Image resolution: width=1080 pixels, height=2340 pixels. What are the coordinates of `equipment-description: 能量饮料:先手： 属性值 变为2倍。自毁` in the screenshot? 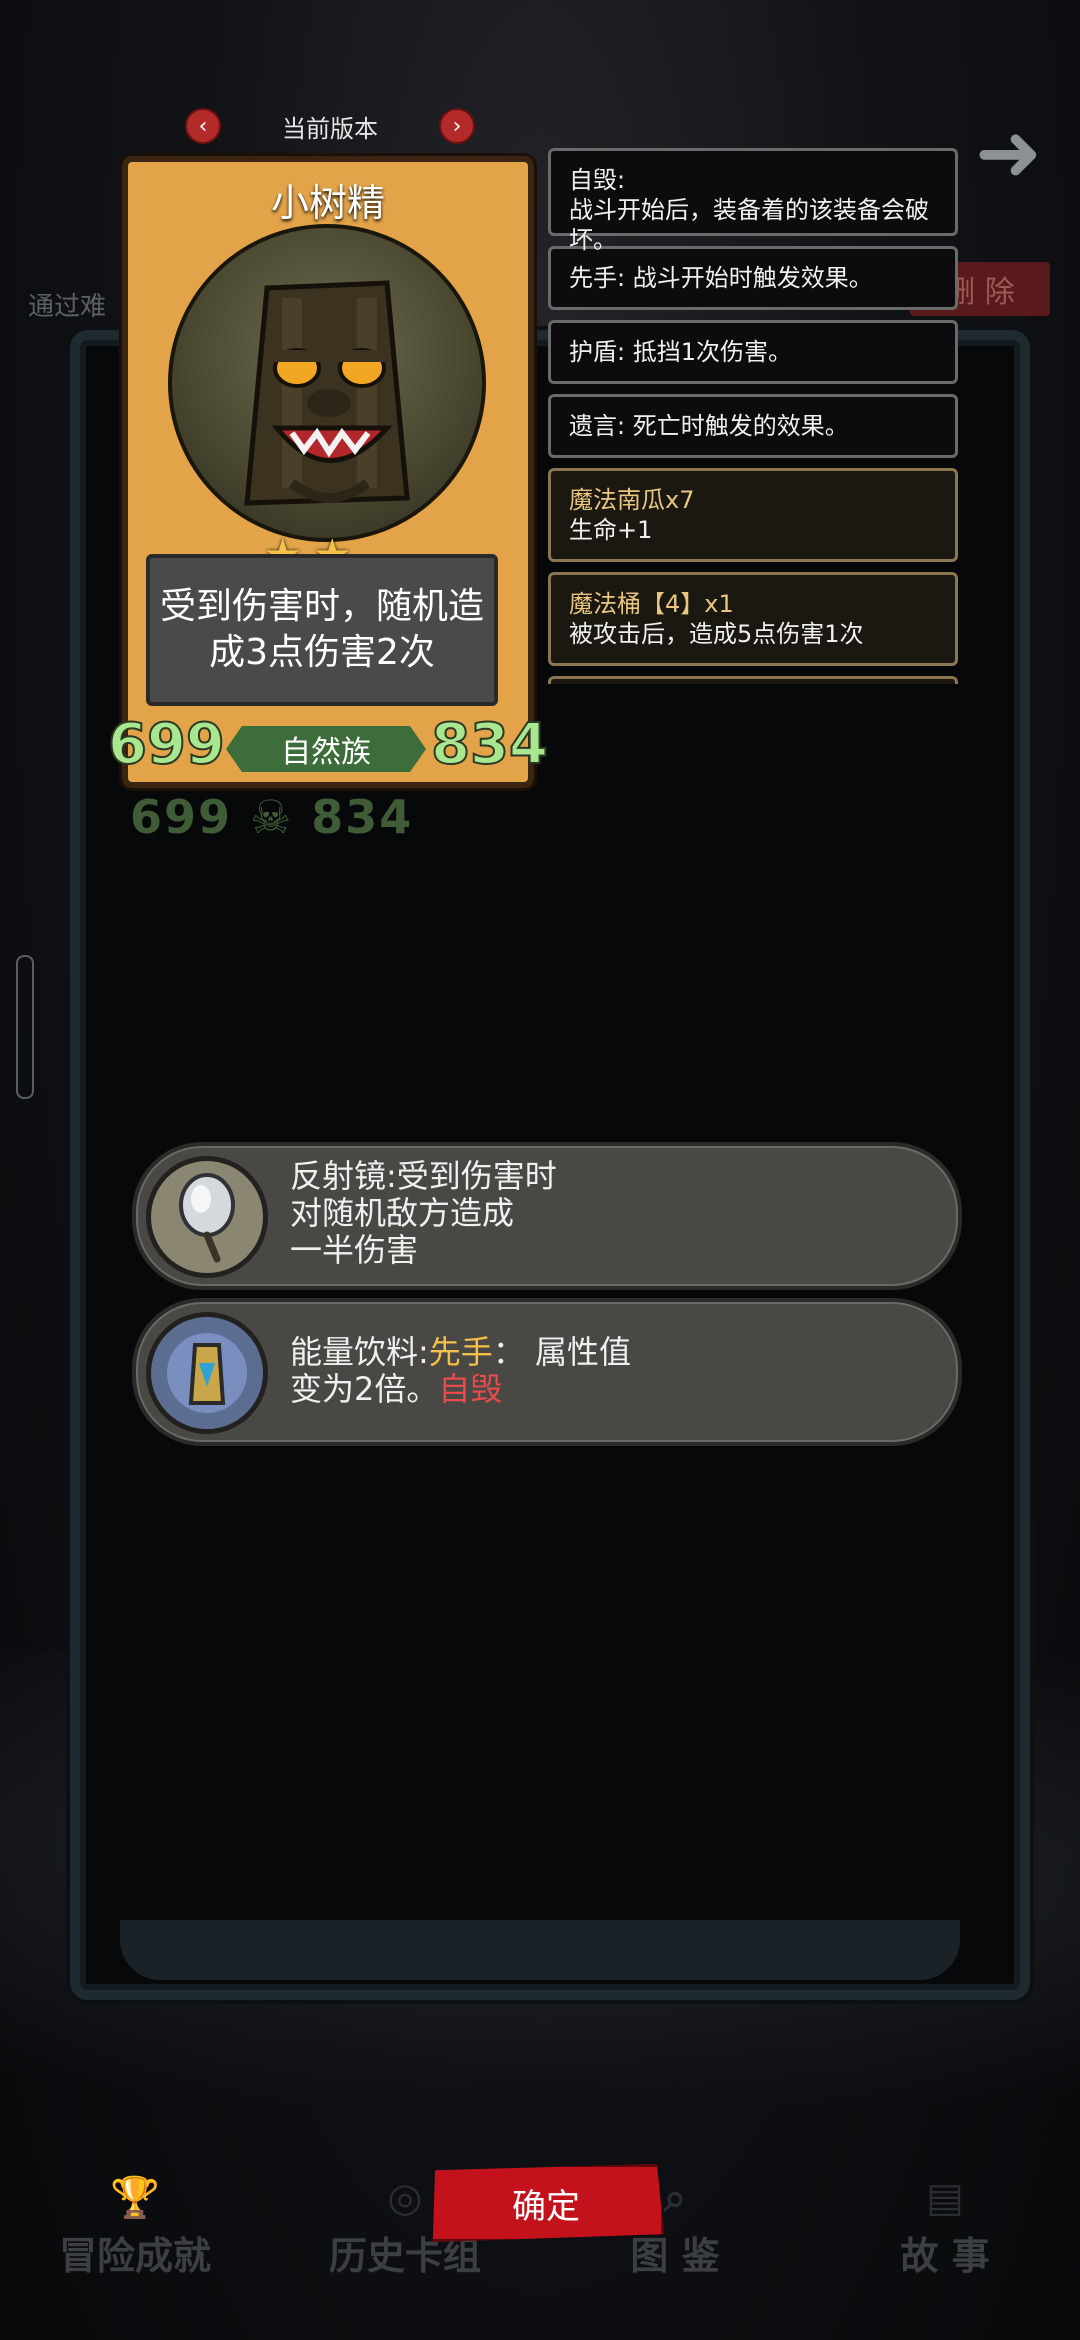 It's located at (604, 1371).